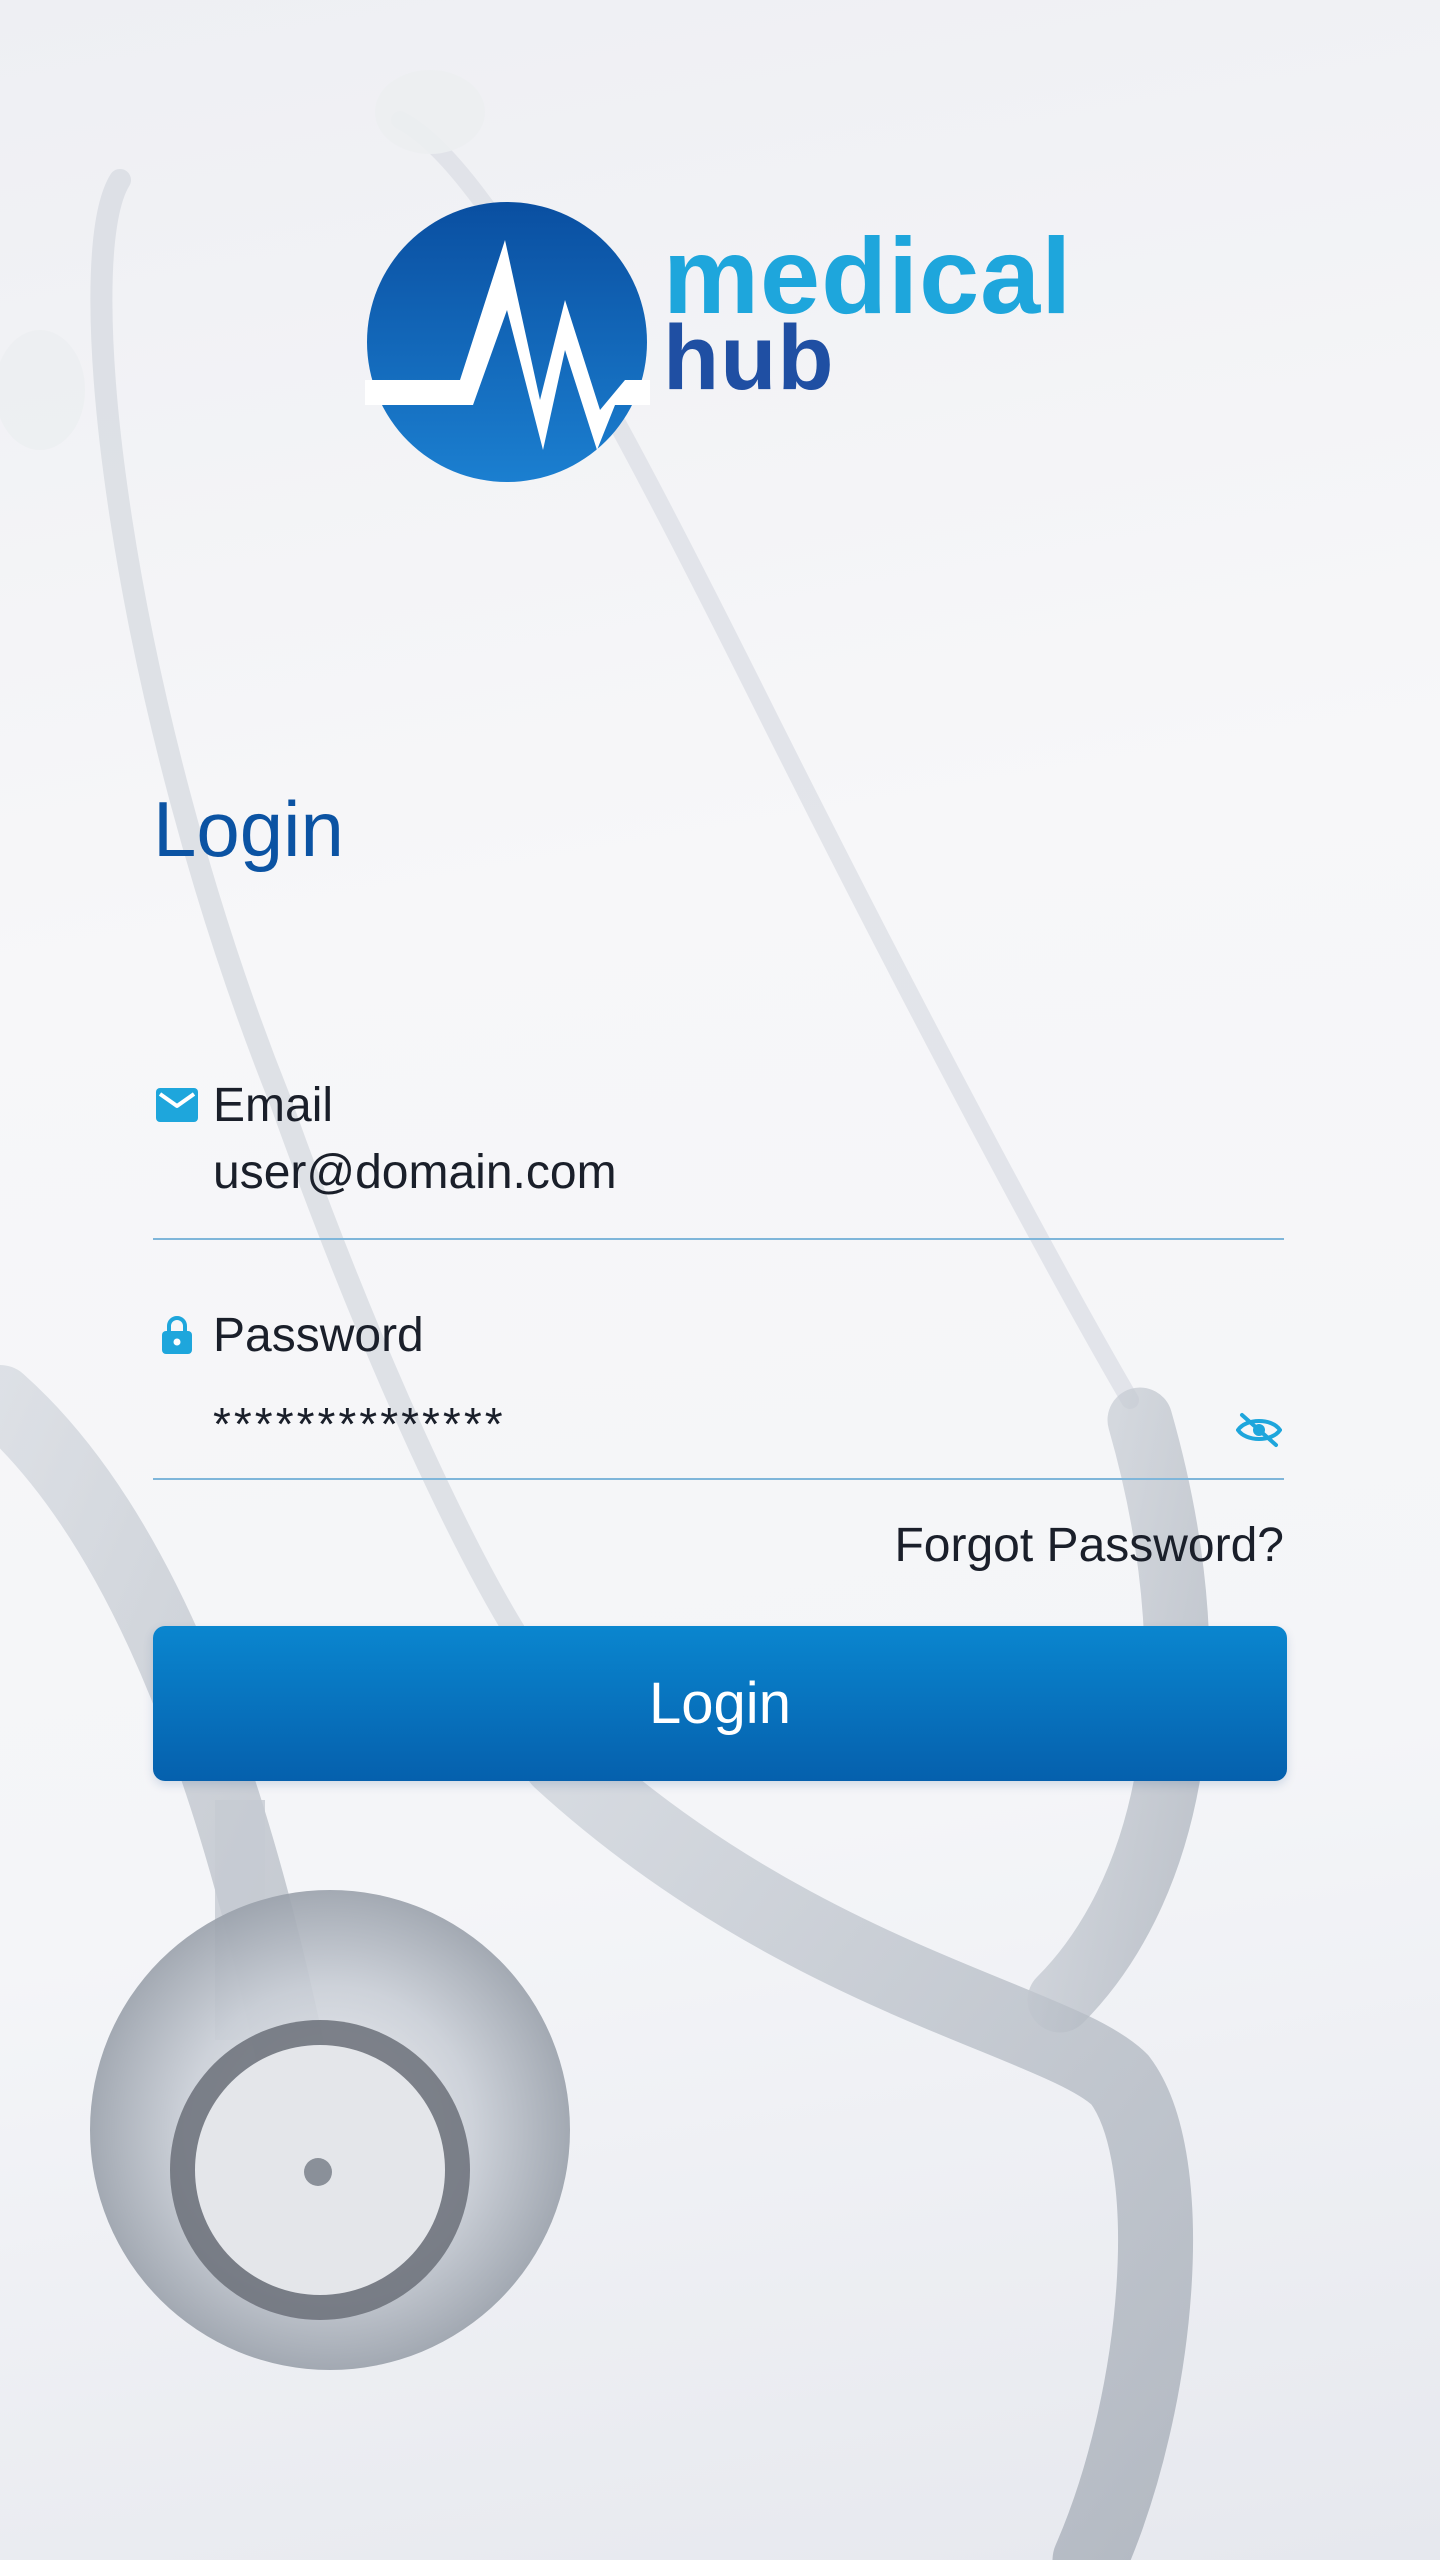  What do you see at coordinates (273, 1105) in the screenshot?
I see `email-label: Email` at bounding box center [273, 1105].